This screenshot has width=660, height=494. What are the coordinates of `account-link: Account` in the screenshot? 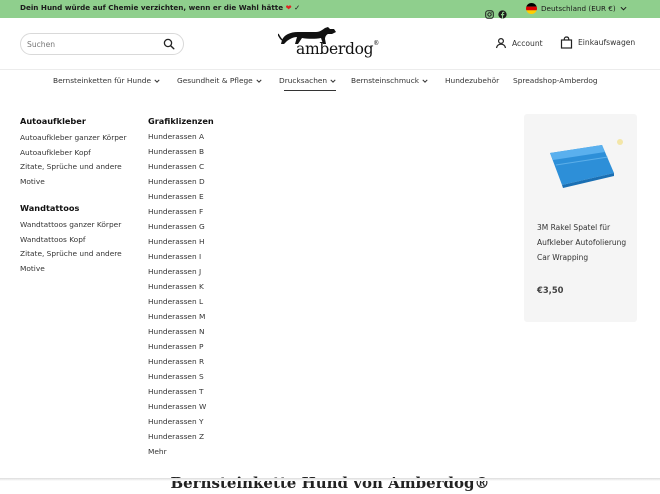 It's located at (519, 43).